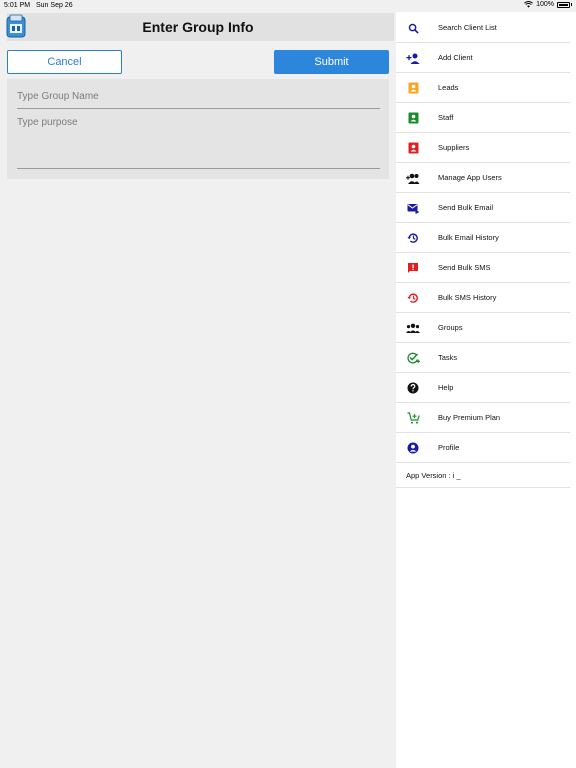  What do you see at coordinates (413, 328) in the screenshot?
I see `groups-icon` at bounding box center [413, 328].